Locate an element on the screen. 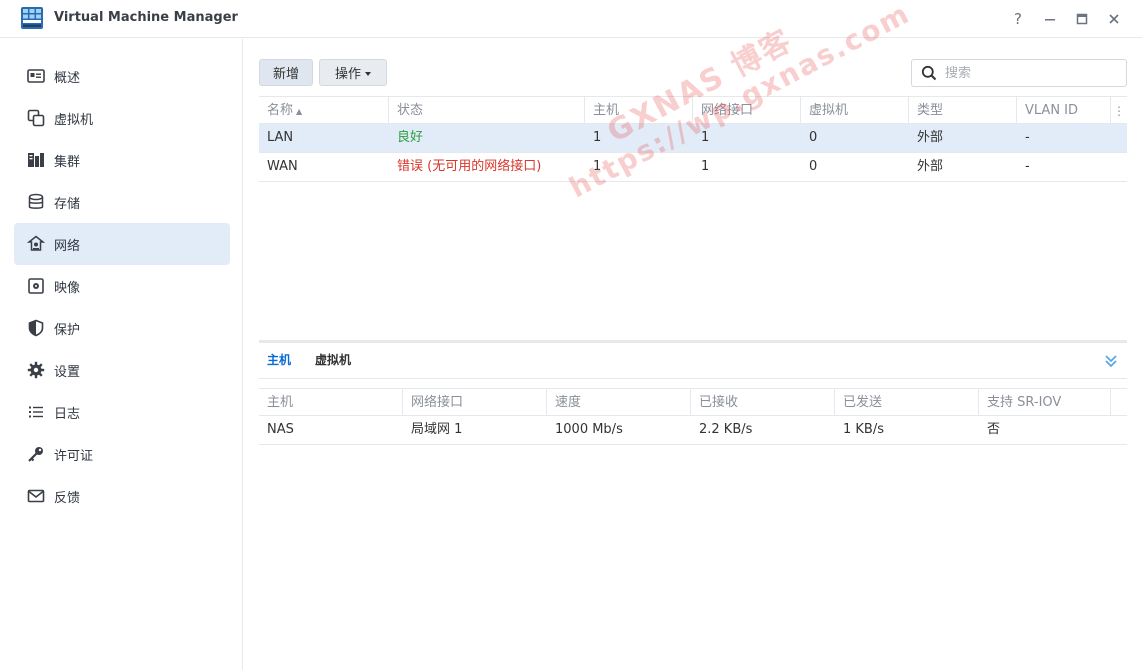 This screenshot has width=1142, height=670. cell-host: NAS is located at coordinates (280, 429).